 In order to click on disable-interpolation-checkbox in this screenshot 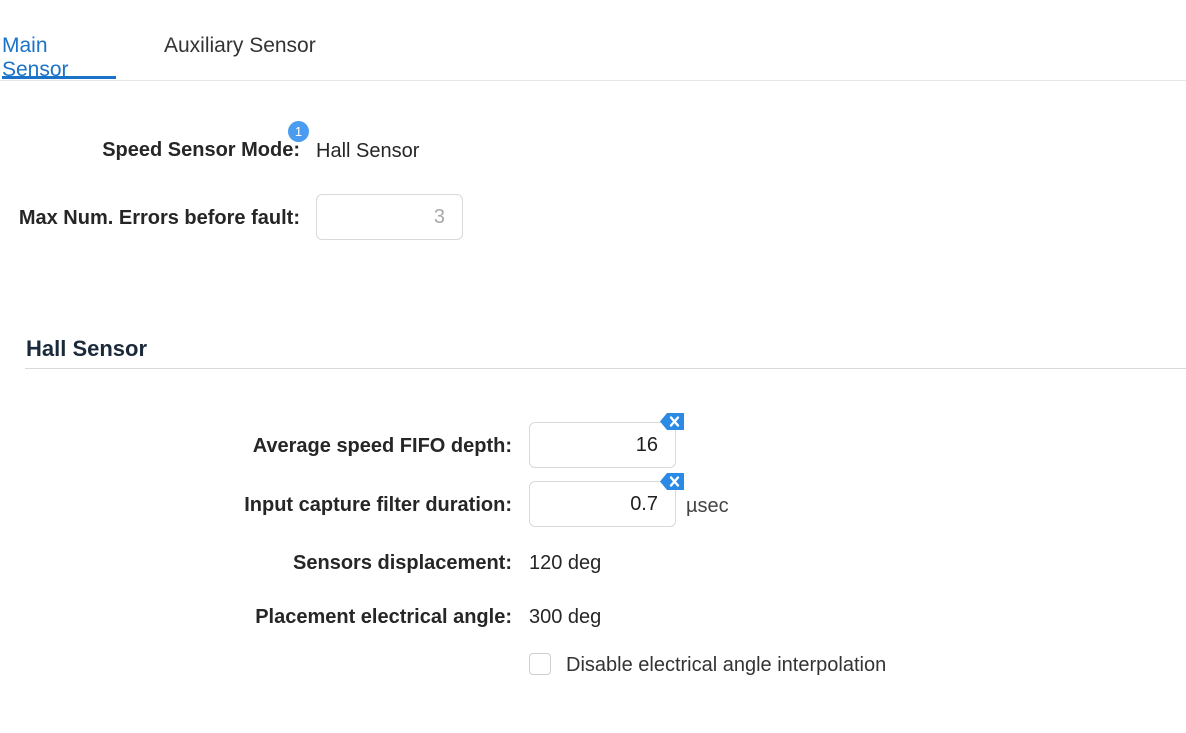, I will do `click(540, 664)`.